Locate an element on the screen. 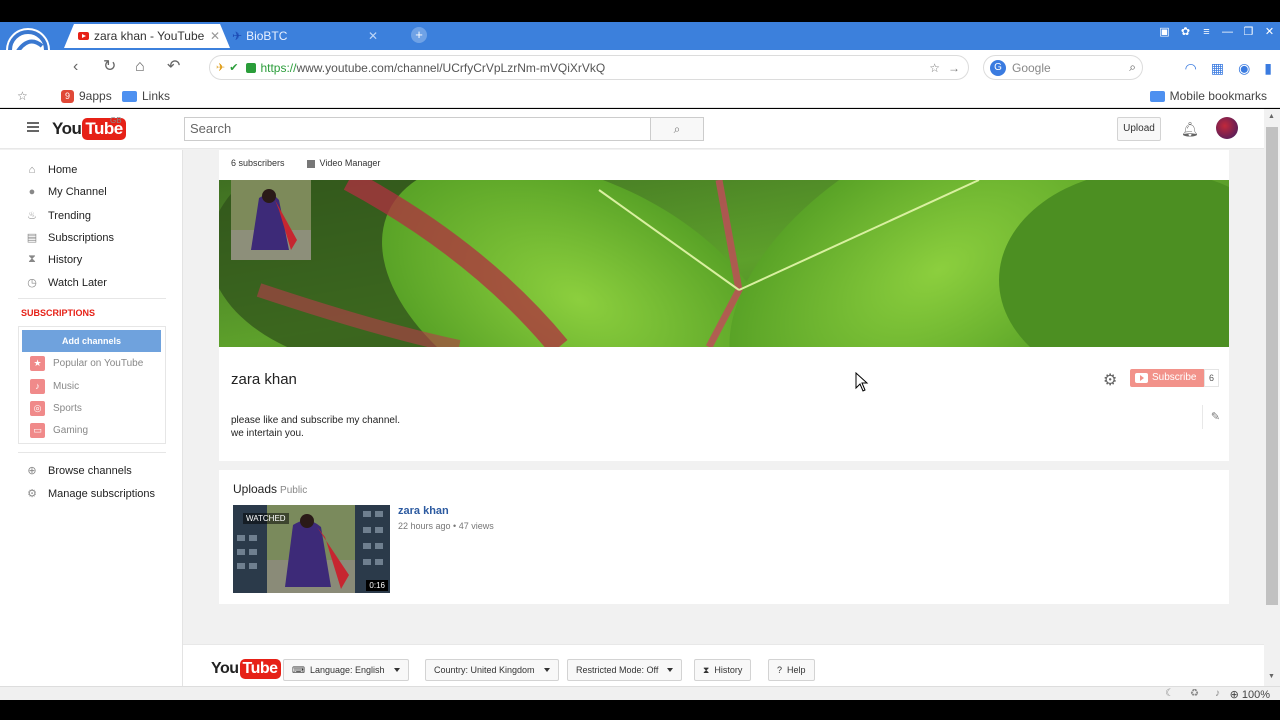  sidebar-item-my-channel: ● My Channel is located at coordinates (66, 192).